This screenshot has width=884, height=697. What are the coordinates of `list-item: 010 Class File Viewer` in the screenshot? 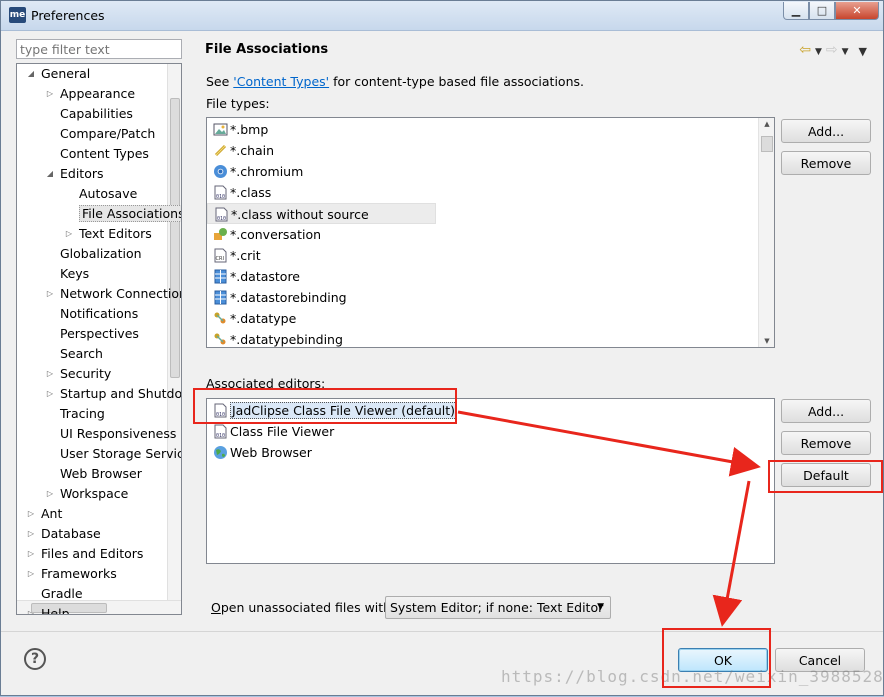 It's located at (270, 431).